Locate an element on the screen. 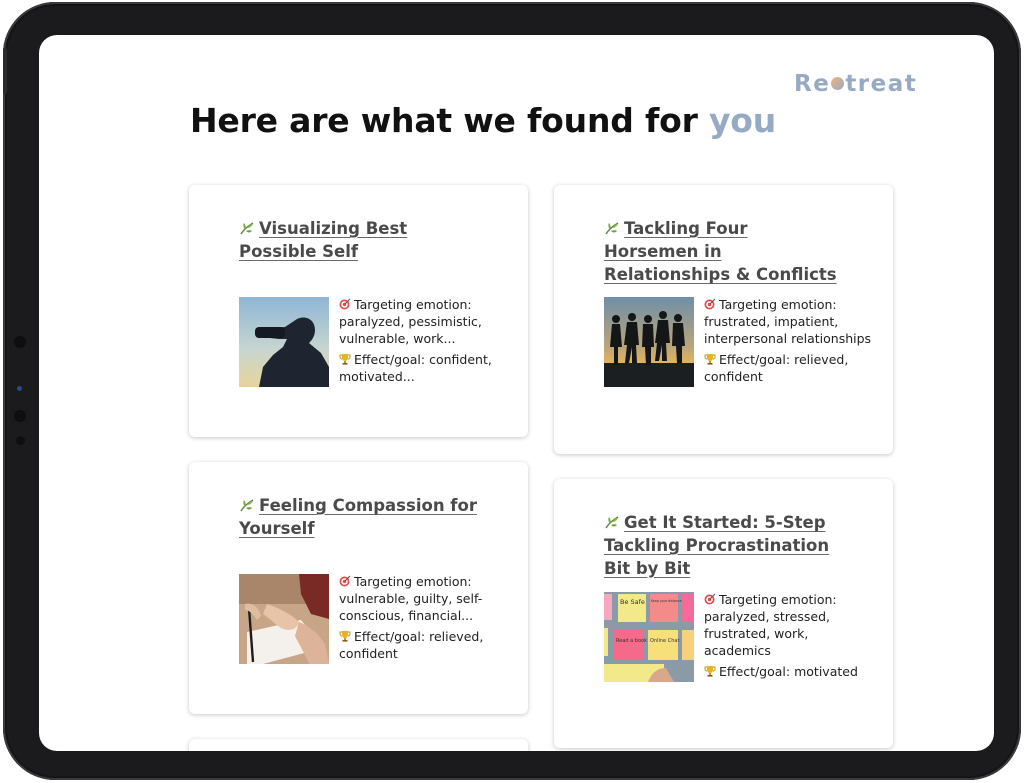 The height and width of the screenshot is (783, 1024). page-title-main: Here are what we found for is located at coordinates (449, 120).